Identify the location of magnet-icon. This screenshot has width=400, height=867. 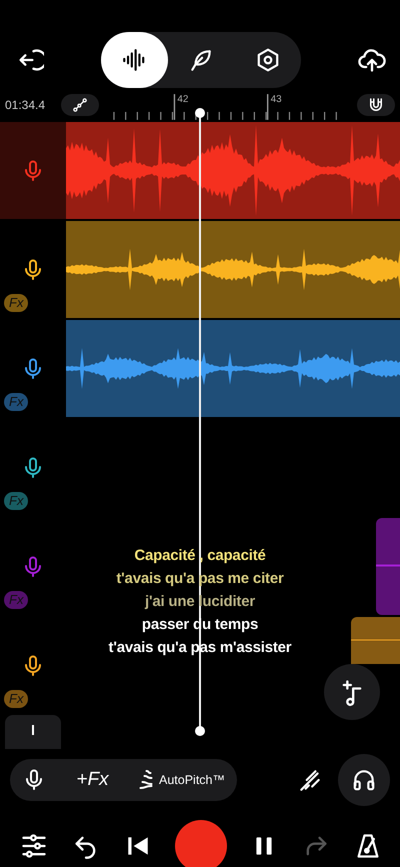
(376, 105).